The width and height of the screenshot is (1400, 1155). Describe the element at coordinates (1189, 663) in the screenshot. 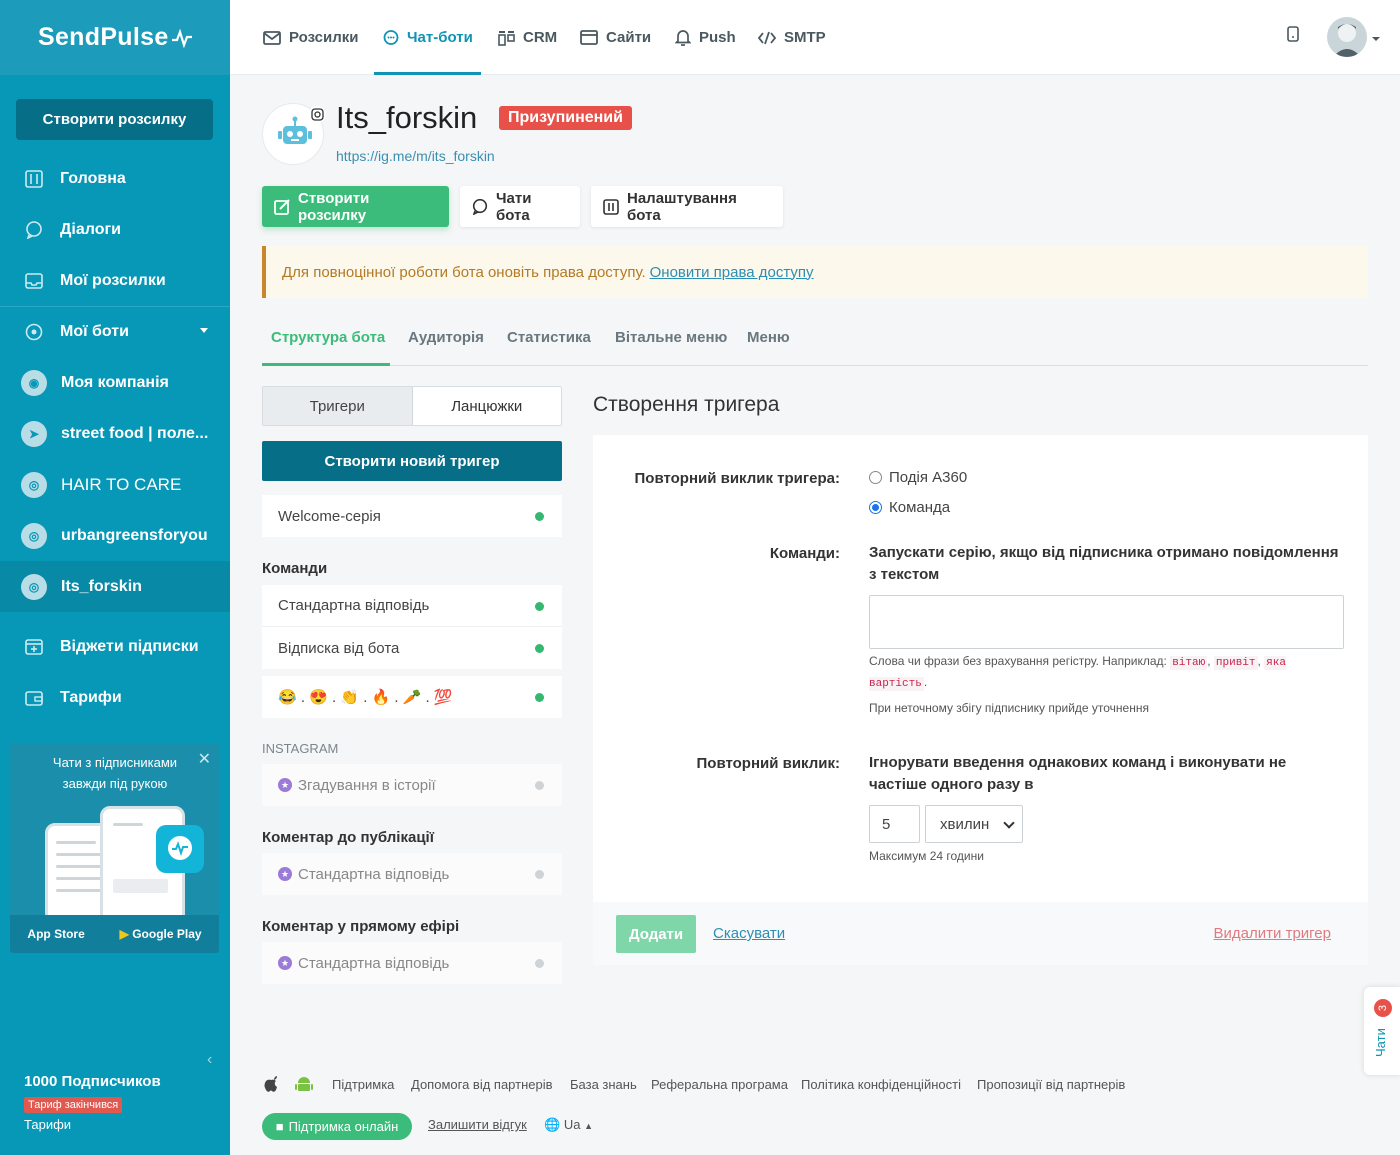

I see `example-code: вітаю` at that location.